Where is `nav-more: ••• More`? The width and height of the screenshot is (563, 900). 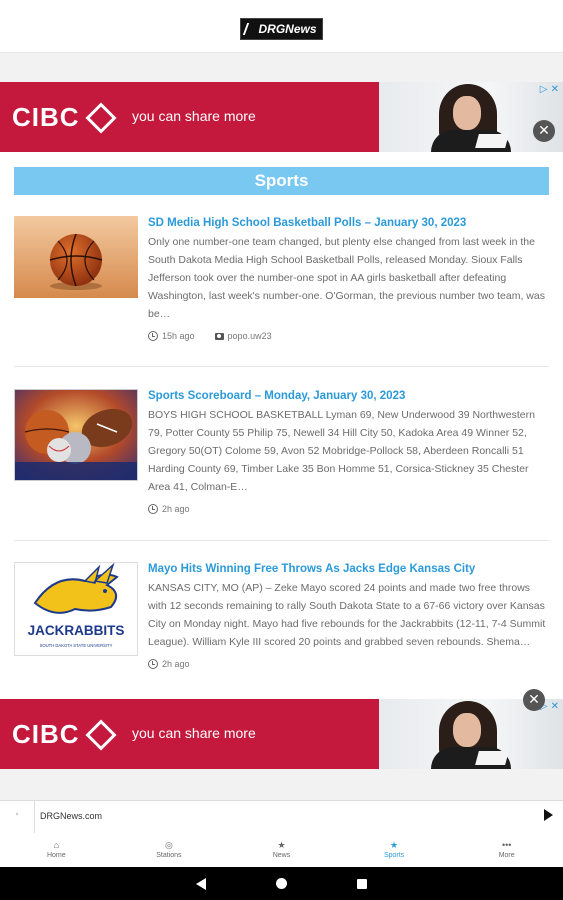 nav-more: ••• More is located at coordinates (506, 850).